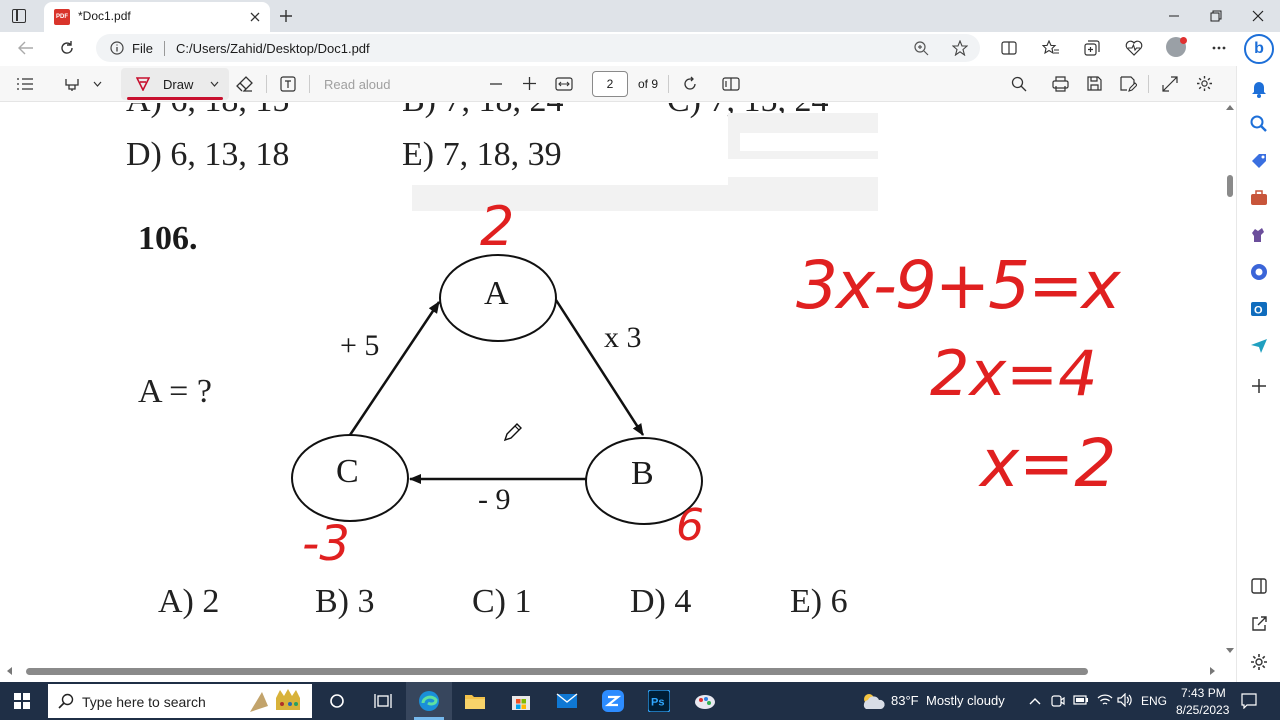 The width and height of the screenshot is (1280, 720). What do you see at coordinates (244, 84) in the screenshot?
I see `eraser-icon` at bounding box center [244, 84].